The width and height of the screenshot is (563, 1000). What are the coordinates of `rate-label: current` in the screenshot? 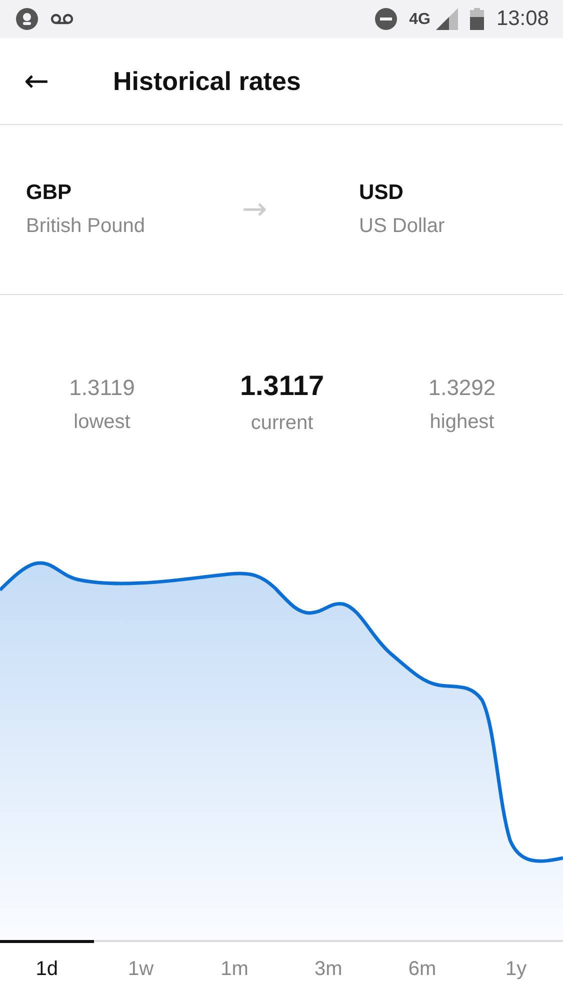 It's located at (282, 423).